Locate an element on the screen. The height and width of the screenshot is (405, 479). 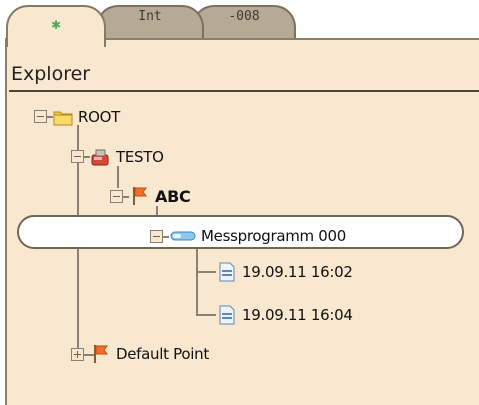
tree-node-label: 19.09.11 16:04 is located at coordinates (297, 315).